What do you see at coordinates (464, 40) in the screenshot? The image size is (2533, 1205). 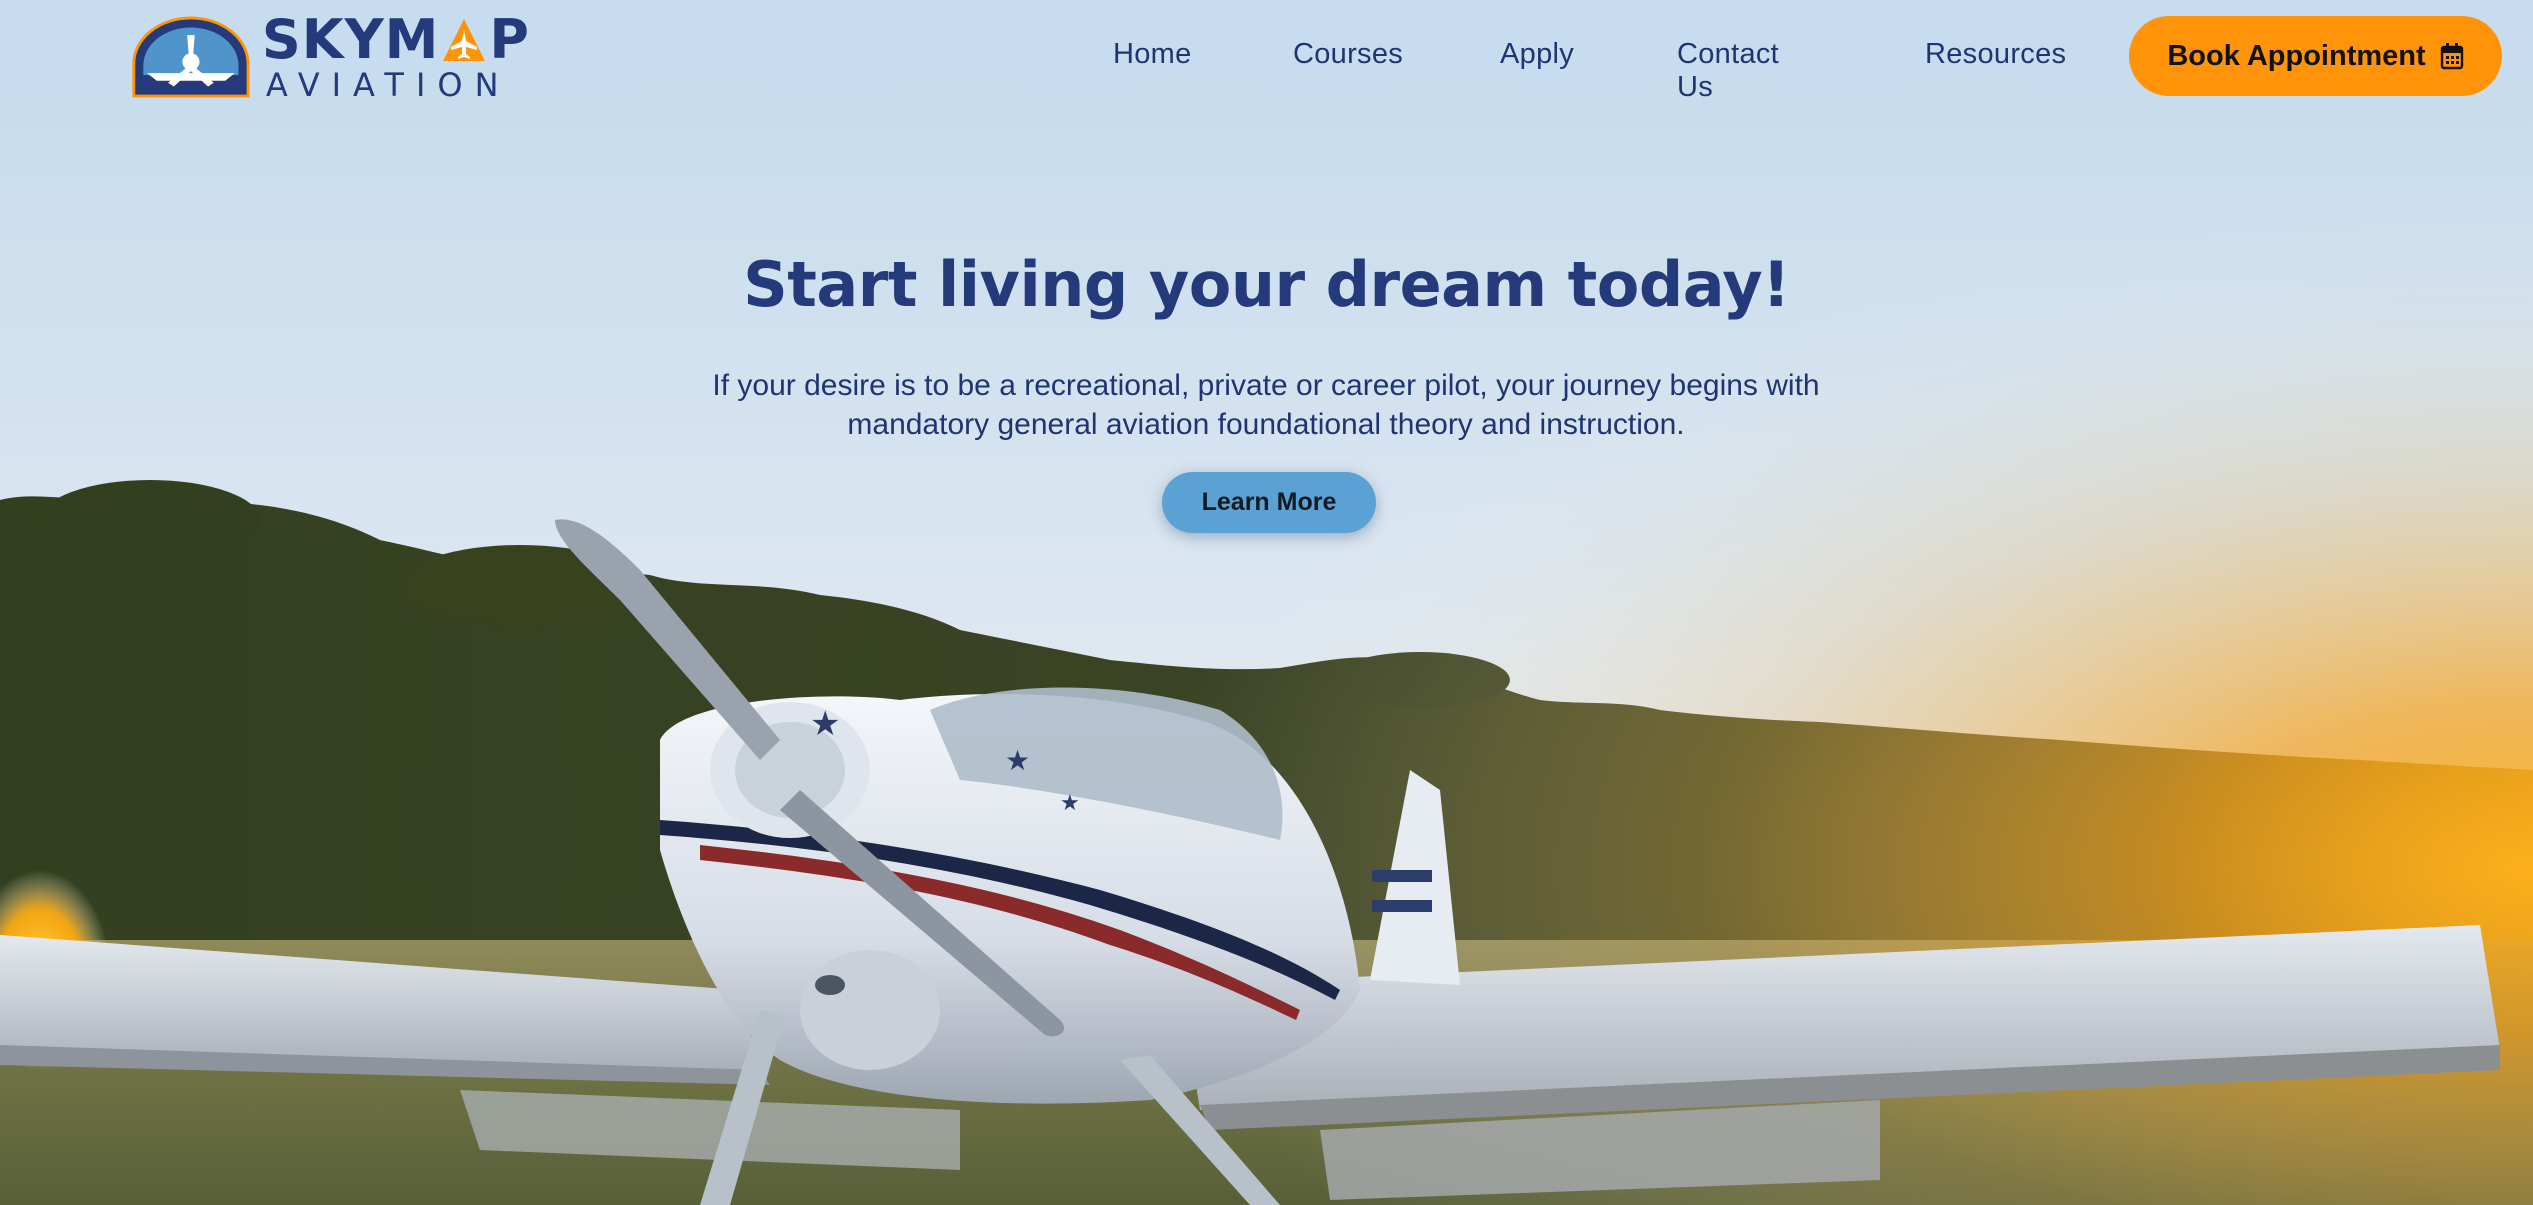 I see `airplane-a-icon` at bounding box center [464, 40].